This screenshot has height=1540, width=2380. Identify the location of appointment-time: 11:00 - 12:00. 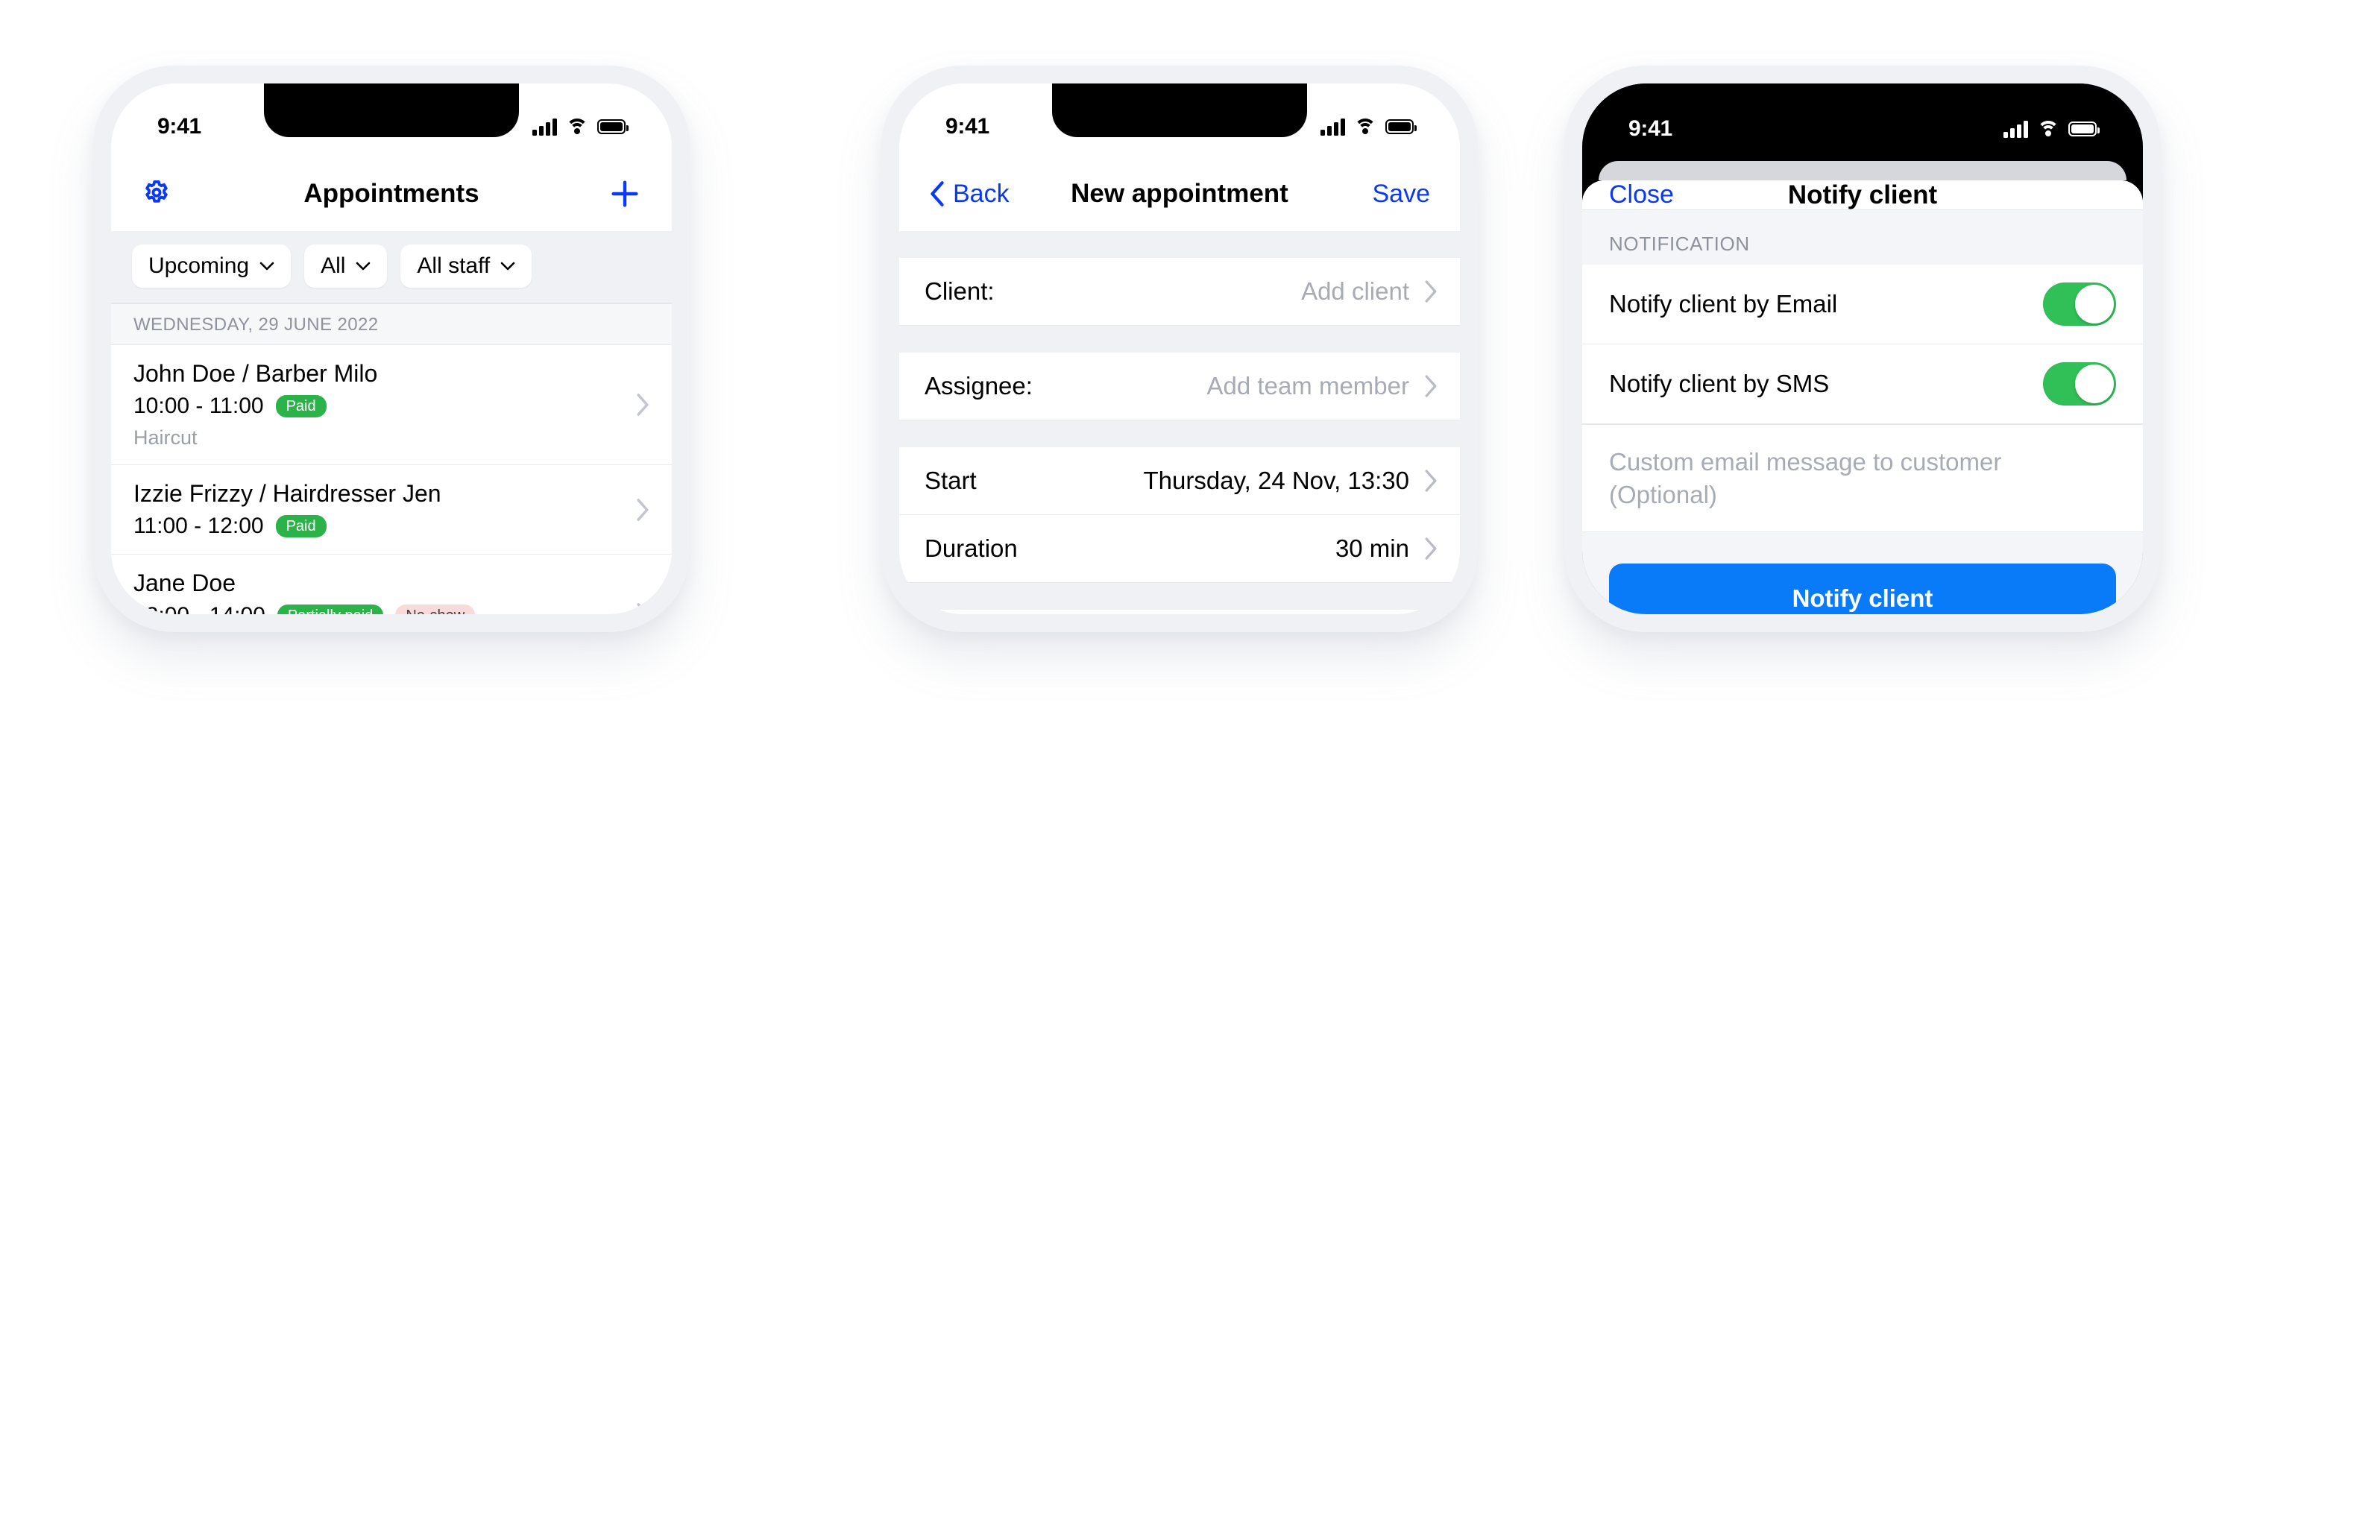
(198, 526).